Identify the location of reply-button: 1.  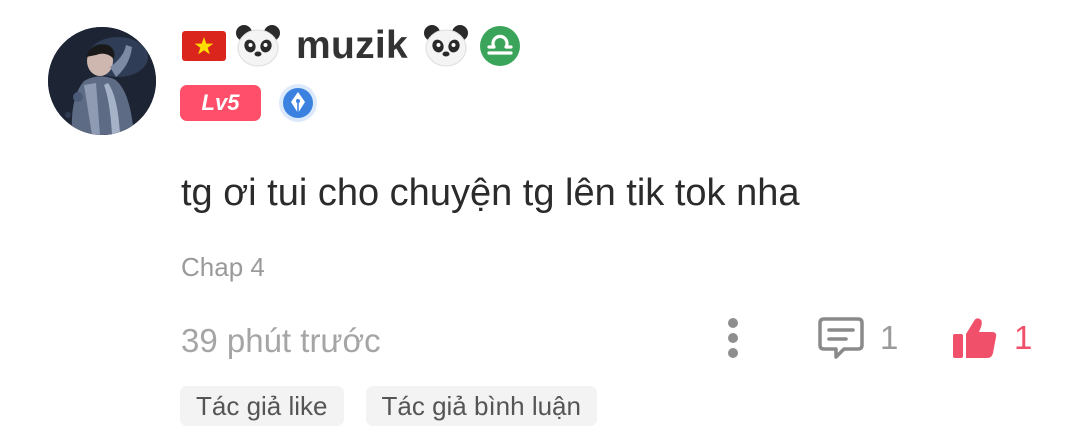
(857, 338).